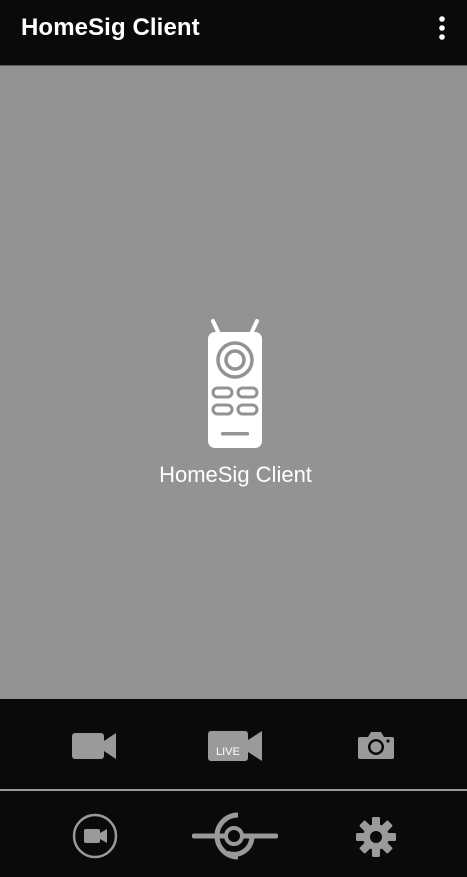  I want to click on app-title: HomeSig Client, so click(110, 27).